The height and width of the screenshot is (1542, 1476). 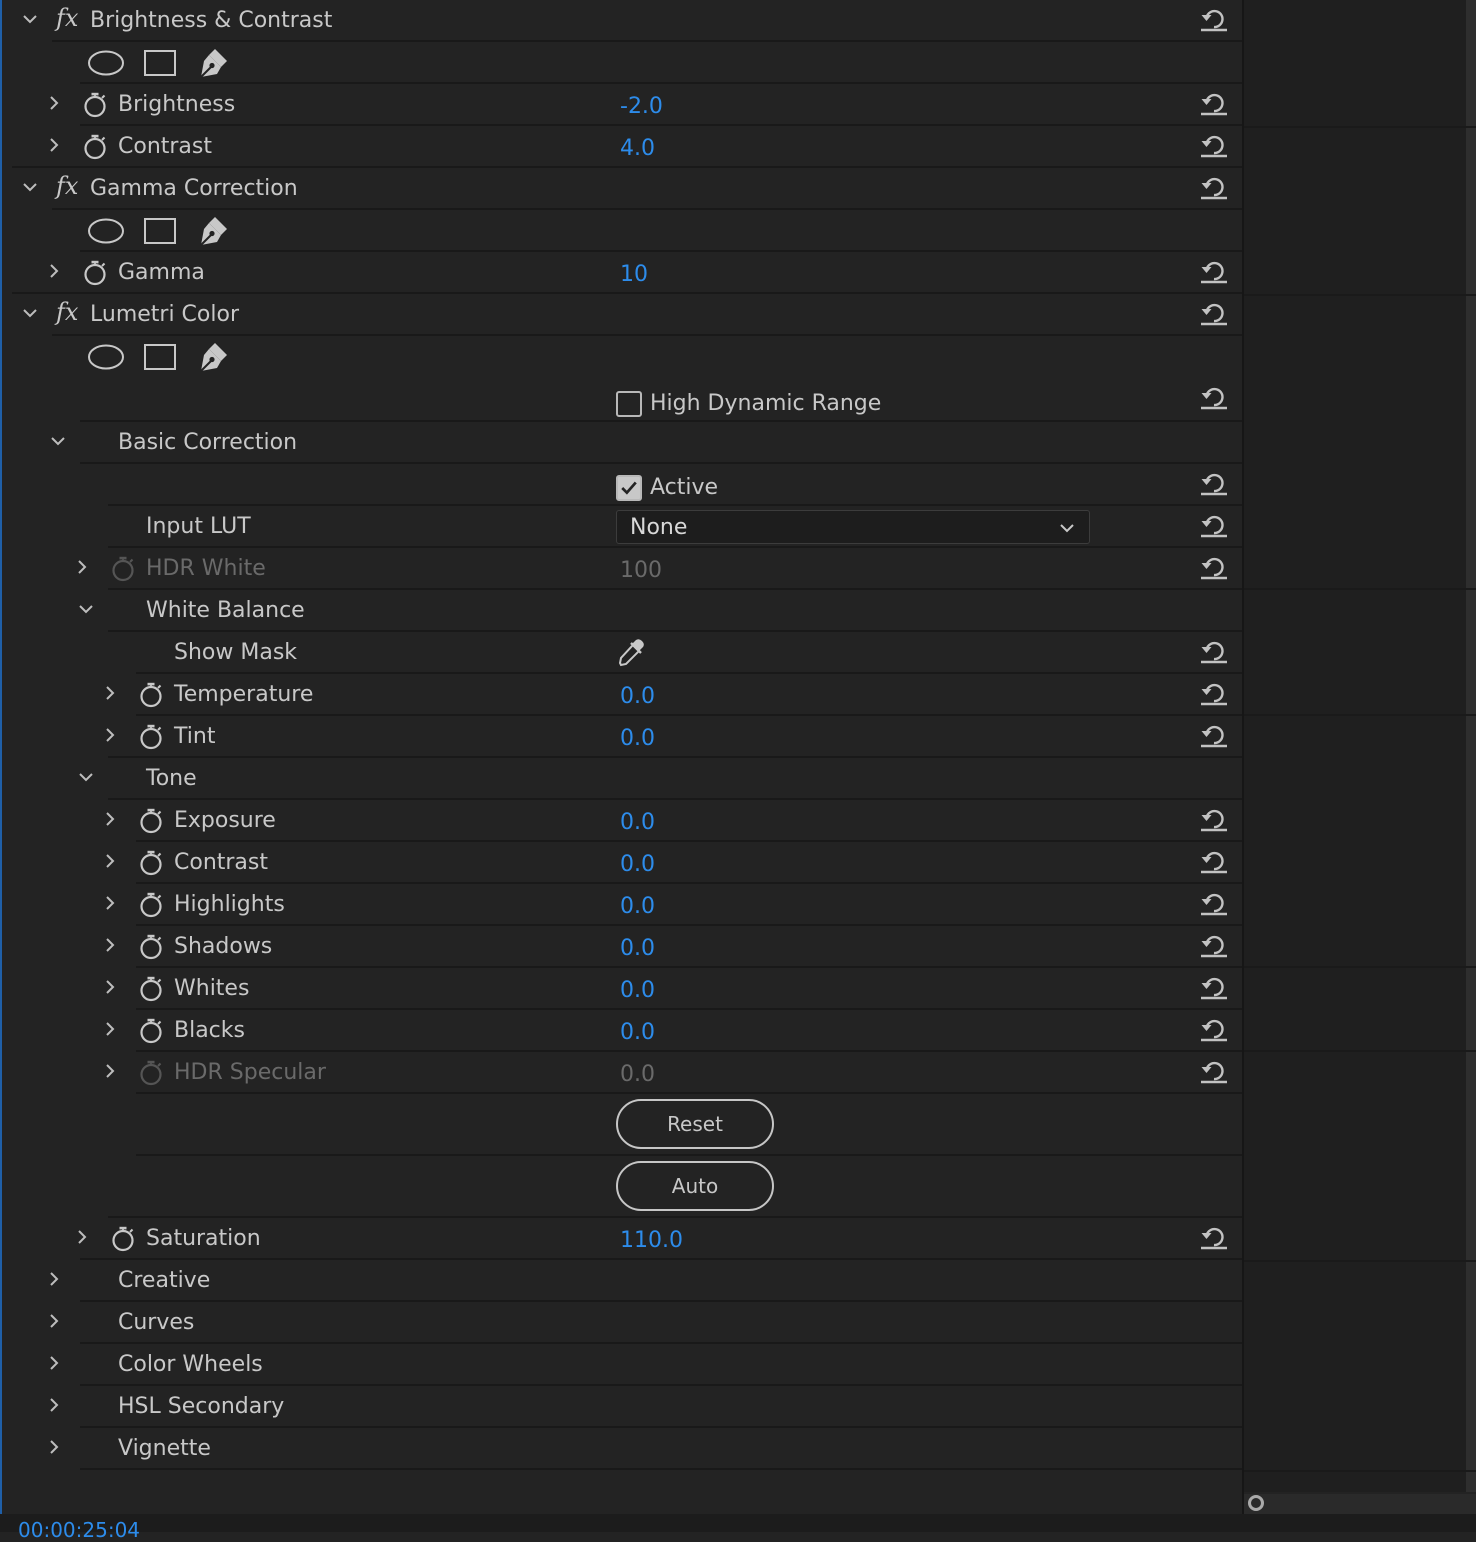 I want to click on section-tone: Tone, so click(x=621, y=779).